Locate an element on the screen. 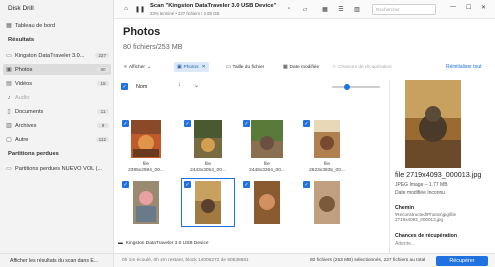 Image resolution: width=495 pixels, height=267 pixels. zoom-slider is located at coordinates (356, 86).